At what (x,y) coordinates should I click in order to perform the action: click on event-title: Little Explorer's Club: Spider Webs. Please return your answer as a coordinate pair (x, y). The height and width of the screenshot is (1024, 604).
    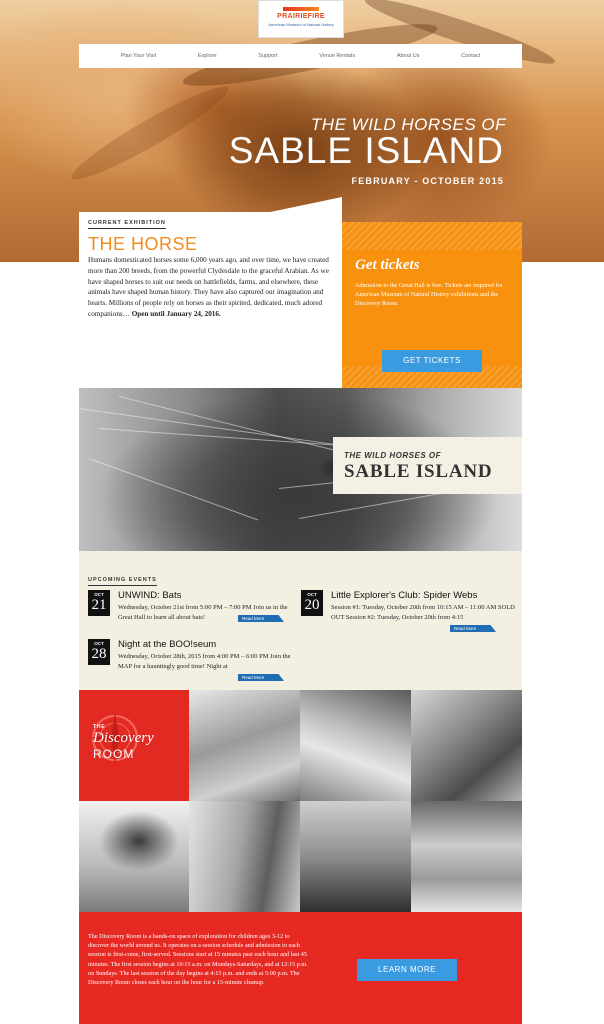
    Looking at the image, I should click on (404, 595).